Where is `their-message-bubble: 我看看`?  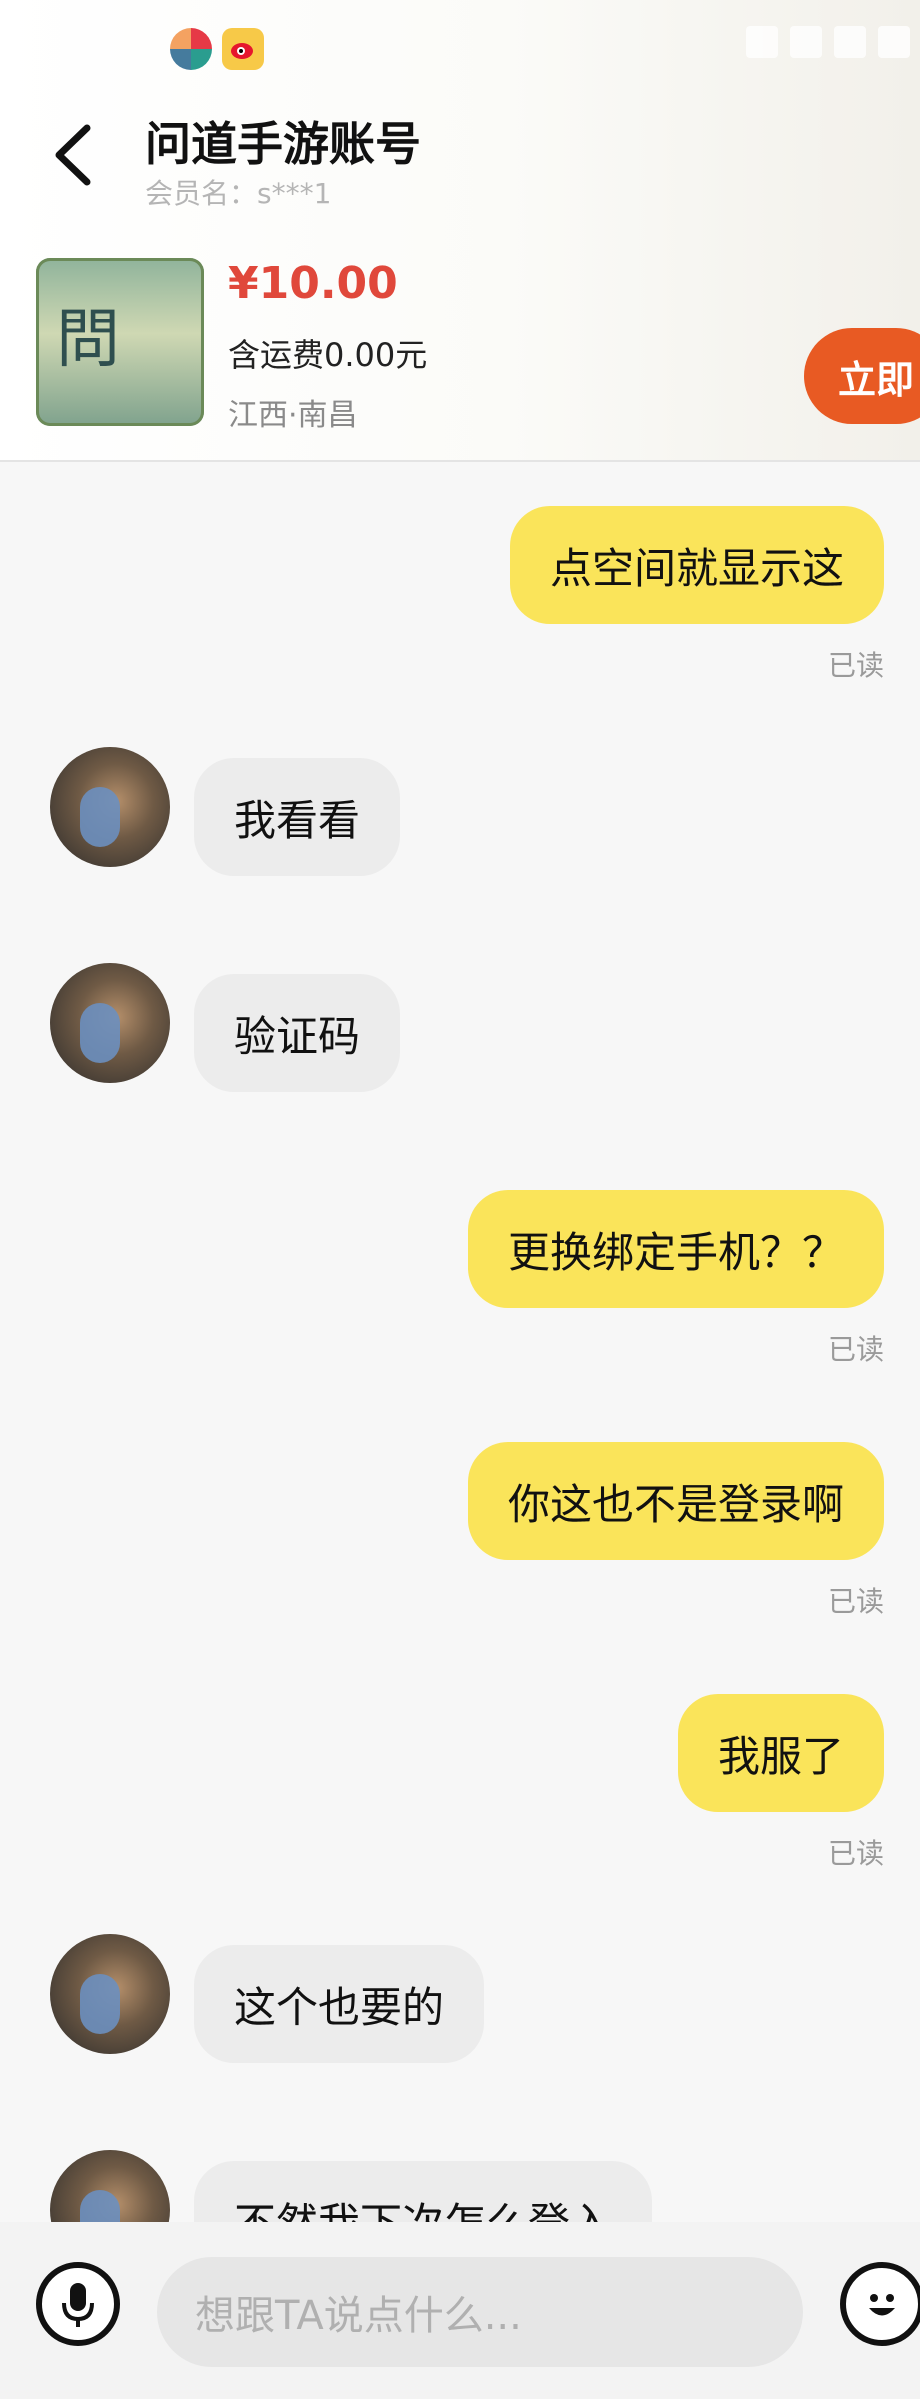
their-message-bubble: 我看看 is located at coordinates (297, 817).